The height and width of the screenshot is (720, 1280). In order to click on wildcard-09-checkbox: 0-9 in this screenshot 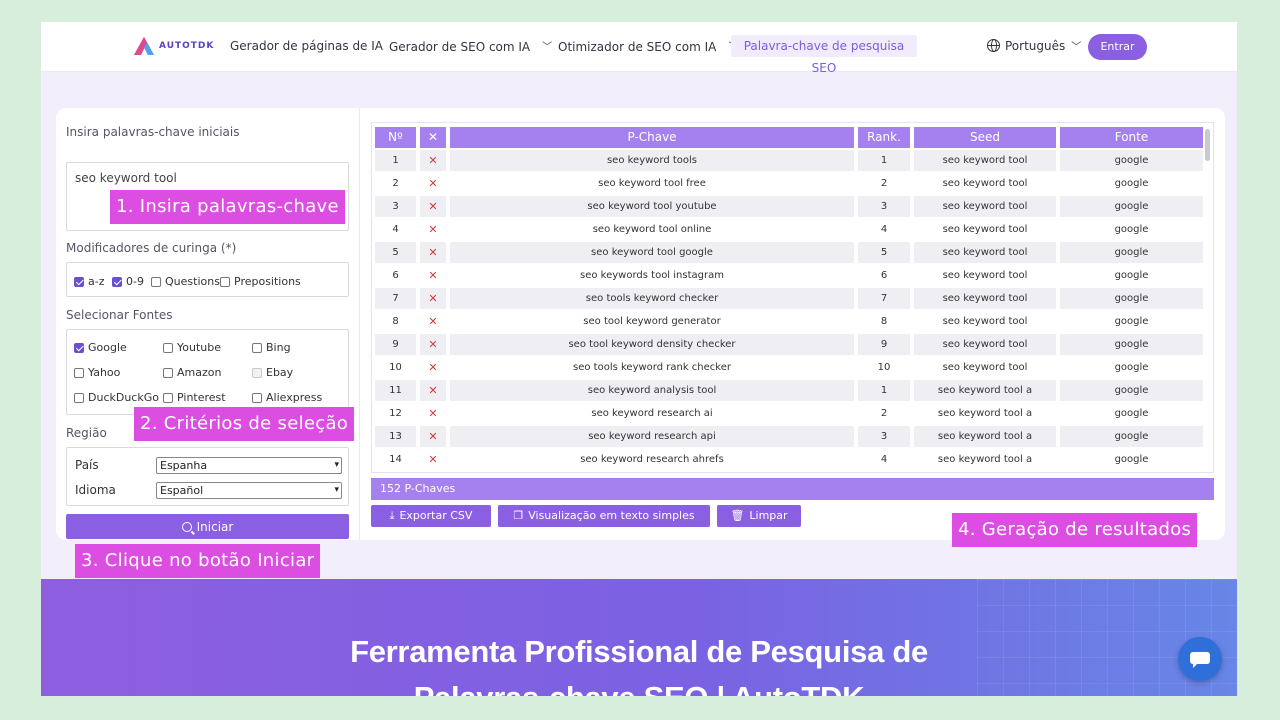, I will do `click(128, 281)`.